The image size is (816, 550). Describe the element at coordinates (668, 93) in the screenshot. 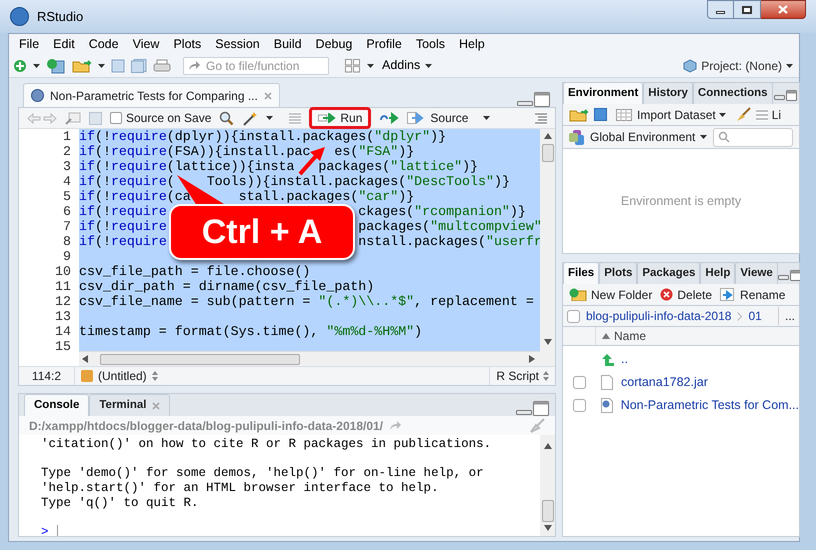

I see `pane-tab: History` at that location.